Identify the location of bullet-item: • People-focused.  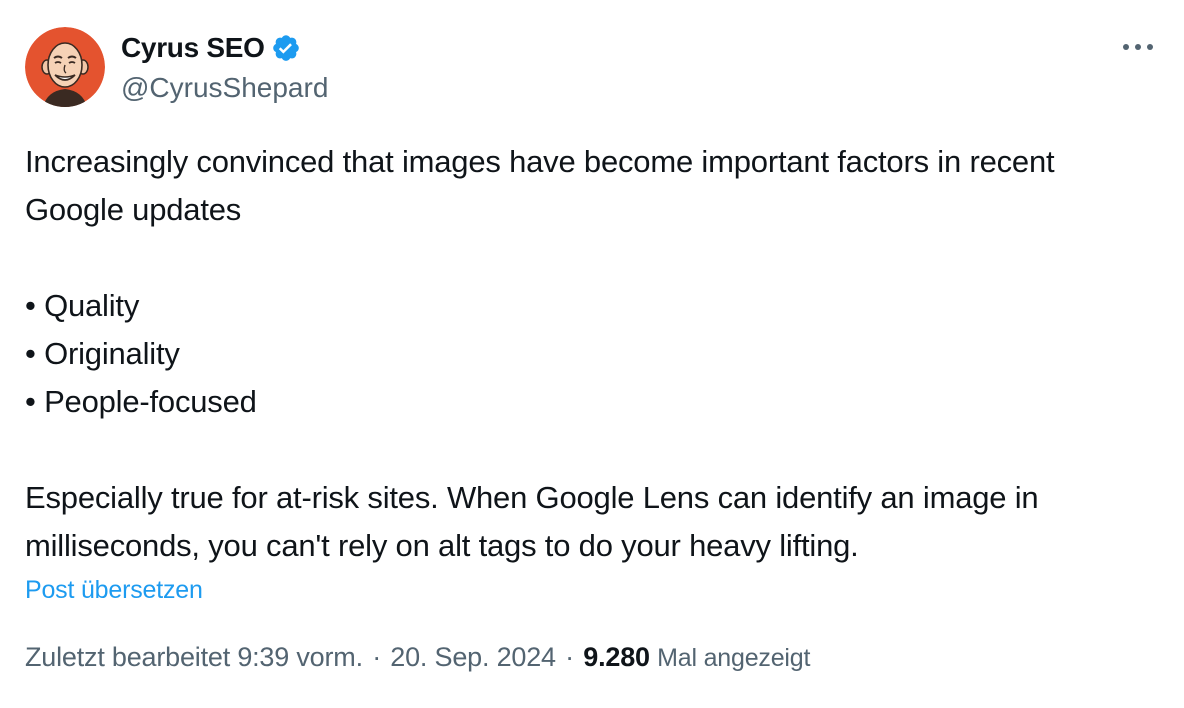
(141, 401).